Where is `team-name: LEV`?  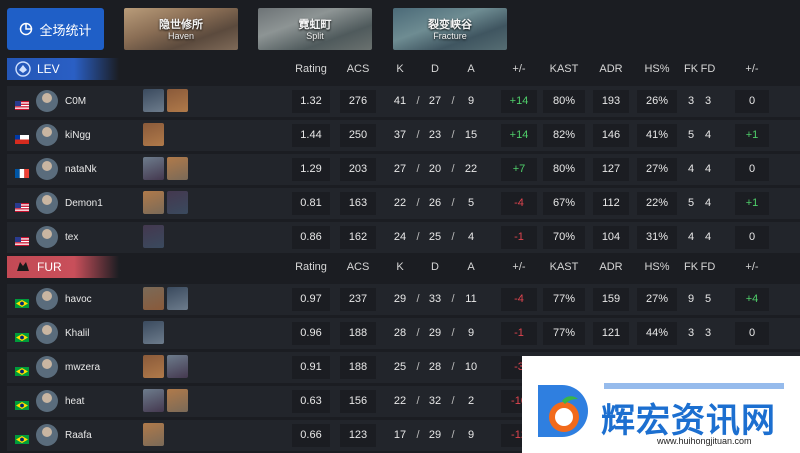 team-name: LEV is located at coordinates (48, 69).